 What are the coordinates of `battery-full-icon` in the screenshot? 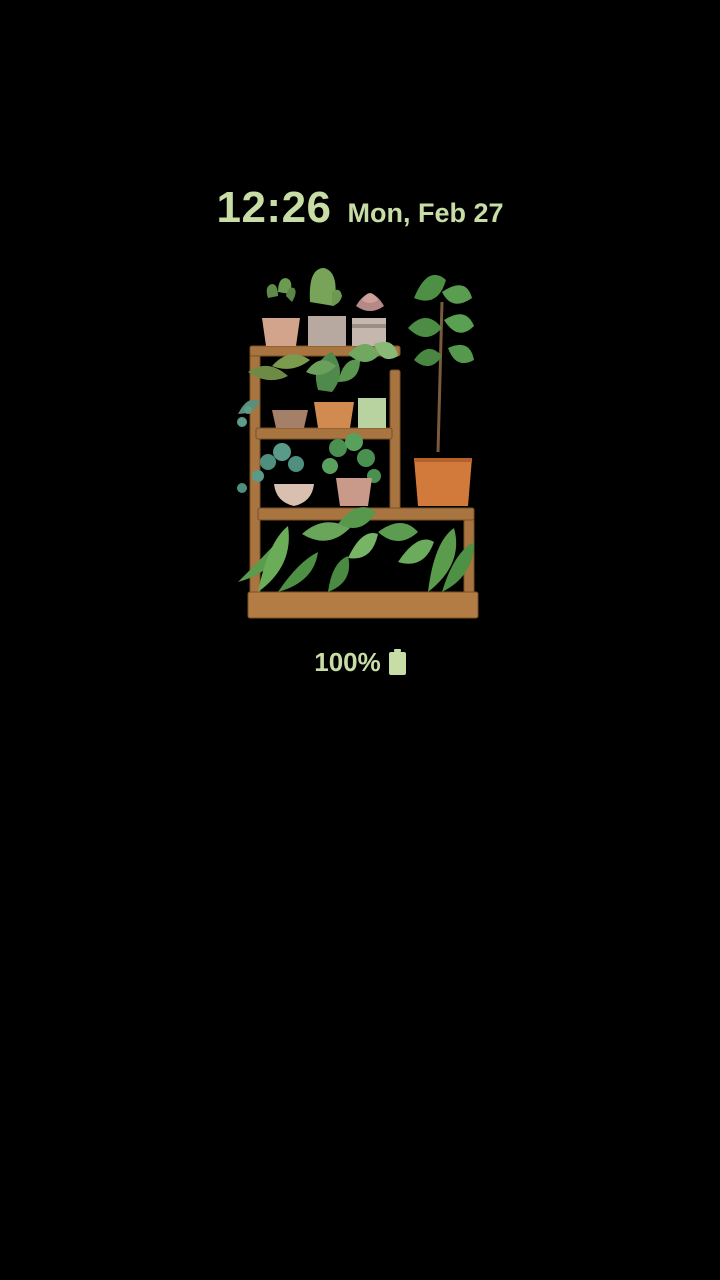 It's located at (397, 662).